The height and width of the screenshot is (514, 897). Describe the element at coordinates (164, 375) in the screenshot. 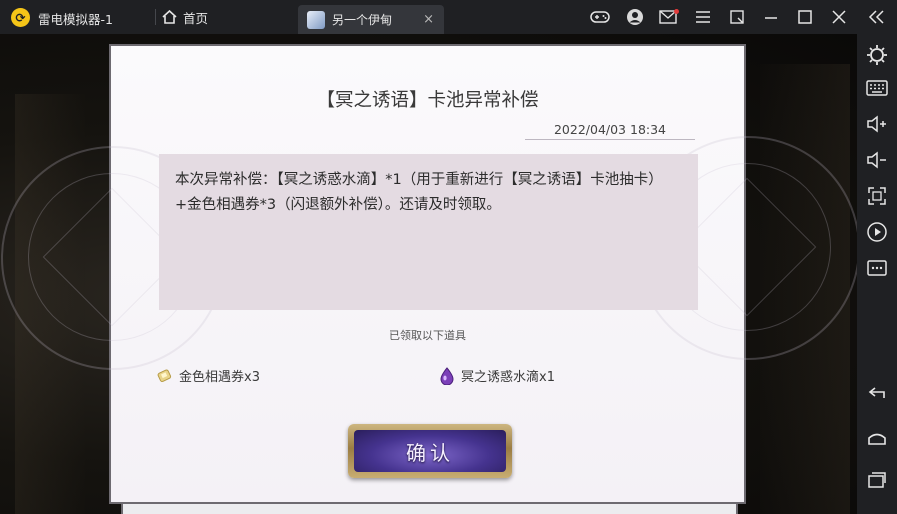

I see `golden-ticket-icon` at that location.